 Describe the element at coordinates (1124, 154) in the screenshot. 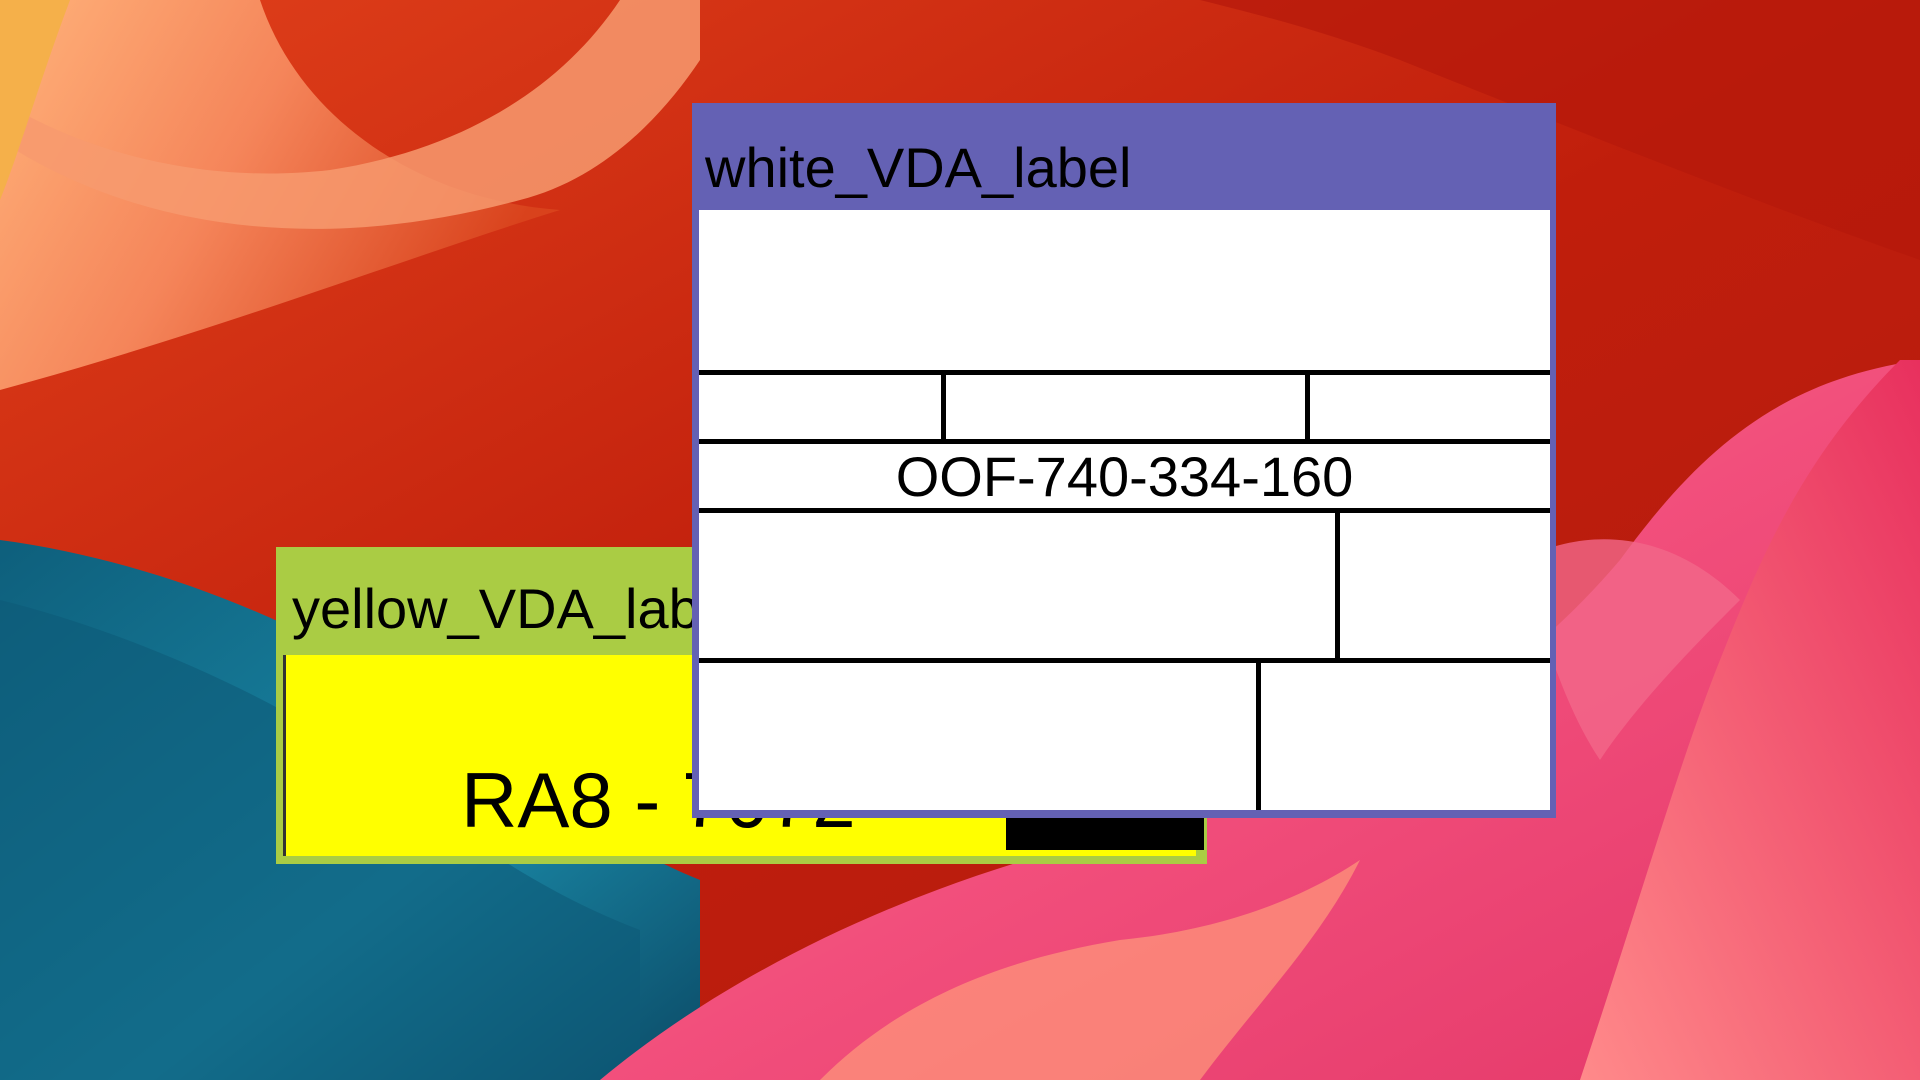

I see `window-title: white_VDA_label` at that location.